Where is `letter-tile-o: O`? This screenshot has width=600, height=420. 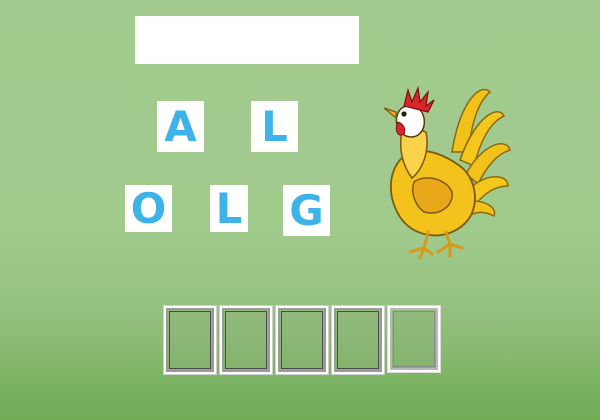 letter-tile-o: O is located at coordinates (148, 208).